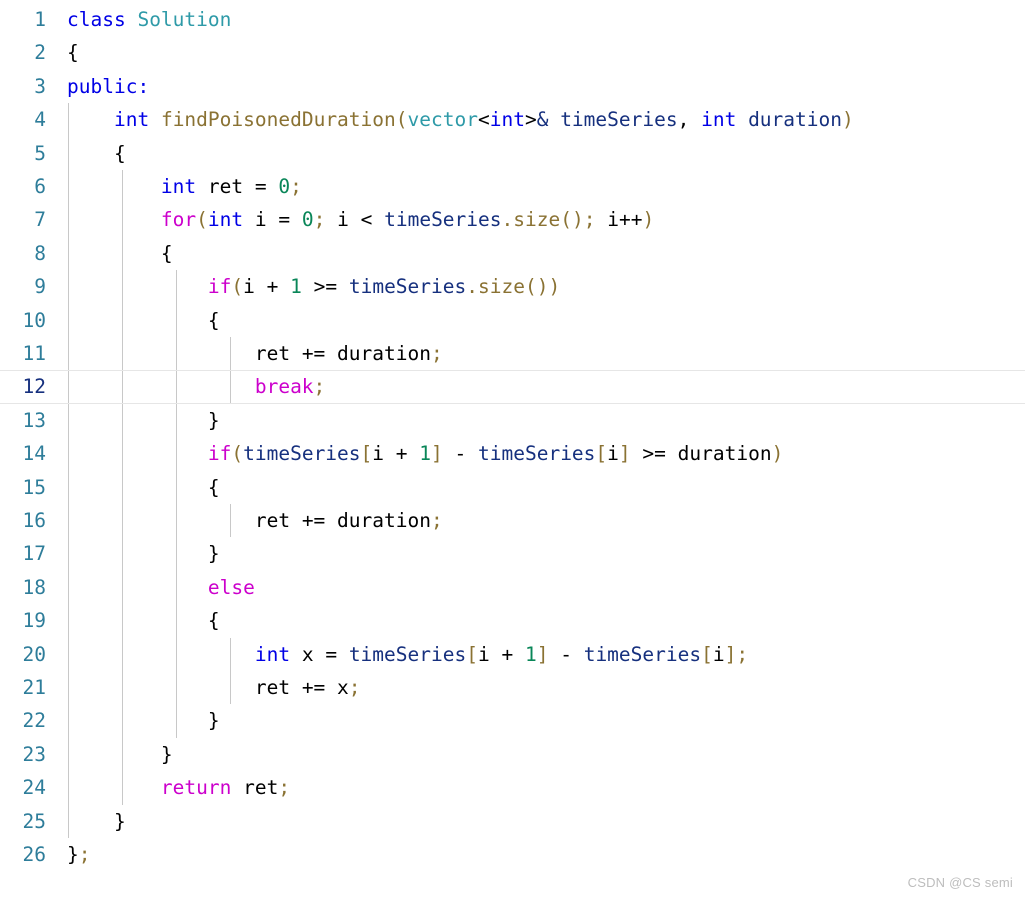 This screenshot has width=1025, height=900. I want to click on line-number: 22, so click(23, 720).